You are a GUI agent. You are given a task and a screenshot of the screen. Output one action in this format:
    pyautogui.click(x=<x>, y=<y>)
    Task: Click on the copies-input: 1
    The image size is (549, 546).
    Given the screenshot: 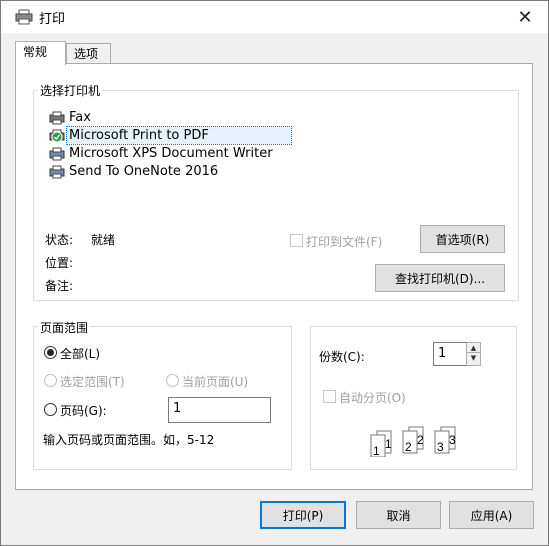 What is the action you would take?
    pyautogui.click(x=450, y=354)
    